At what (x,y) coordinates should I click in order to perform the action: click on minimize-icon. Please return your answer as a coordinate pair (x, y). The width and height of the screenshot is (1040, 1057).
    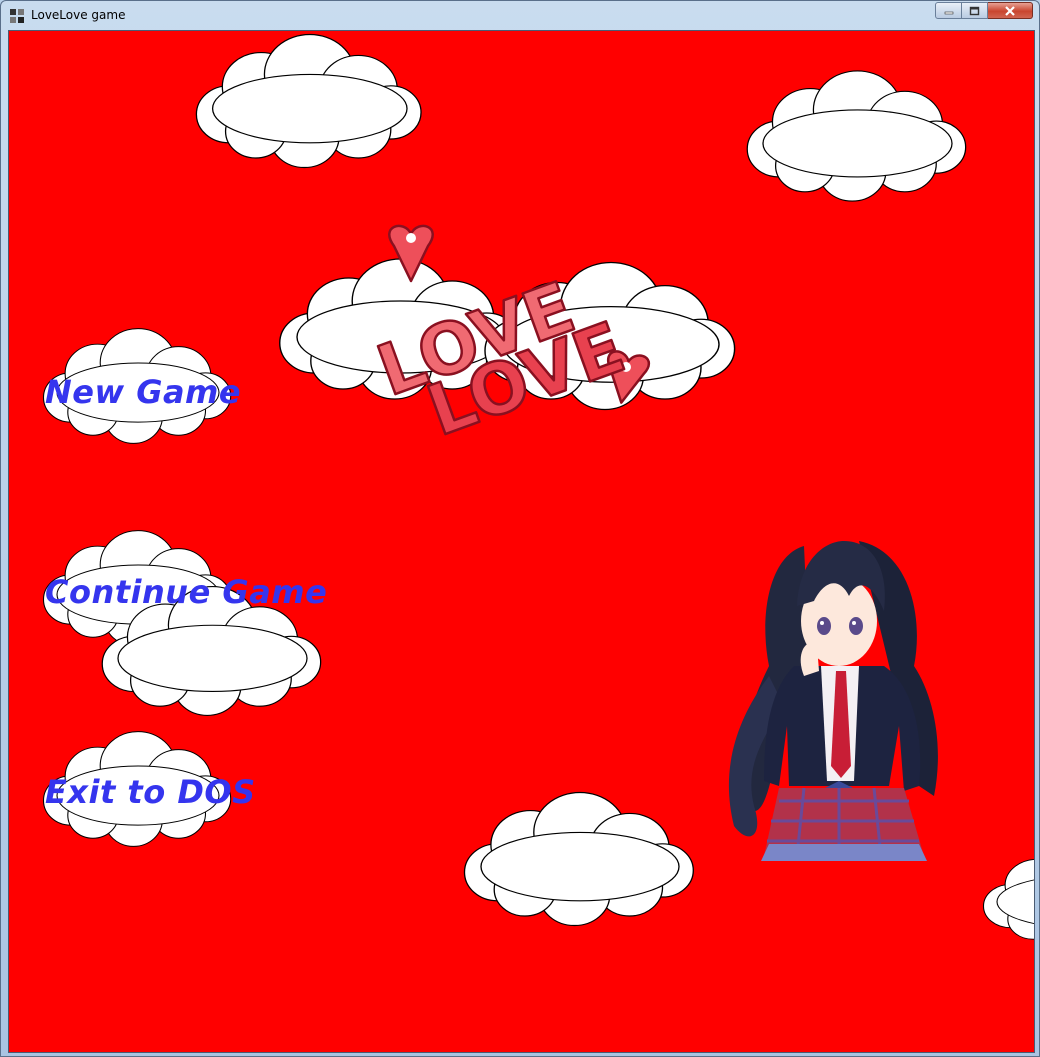
    Looking at the image, I should click on (948, 12).